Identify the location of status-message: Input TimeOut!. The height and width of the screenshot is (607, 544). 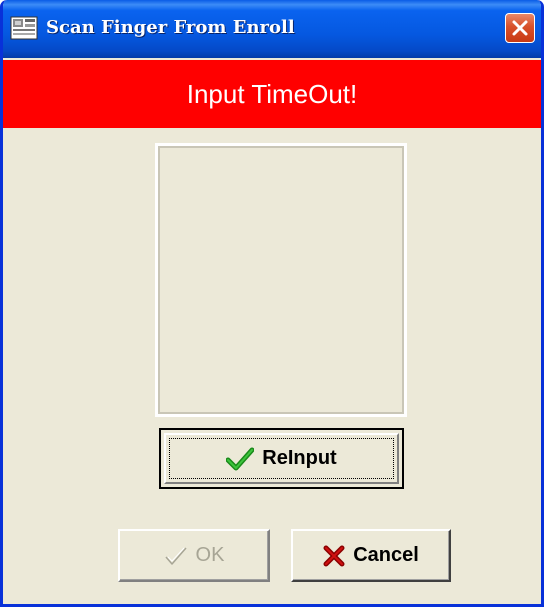
(272, 93).